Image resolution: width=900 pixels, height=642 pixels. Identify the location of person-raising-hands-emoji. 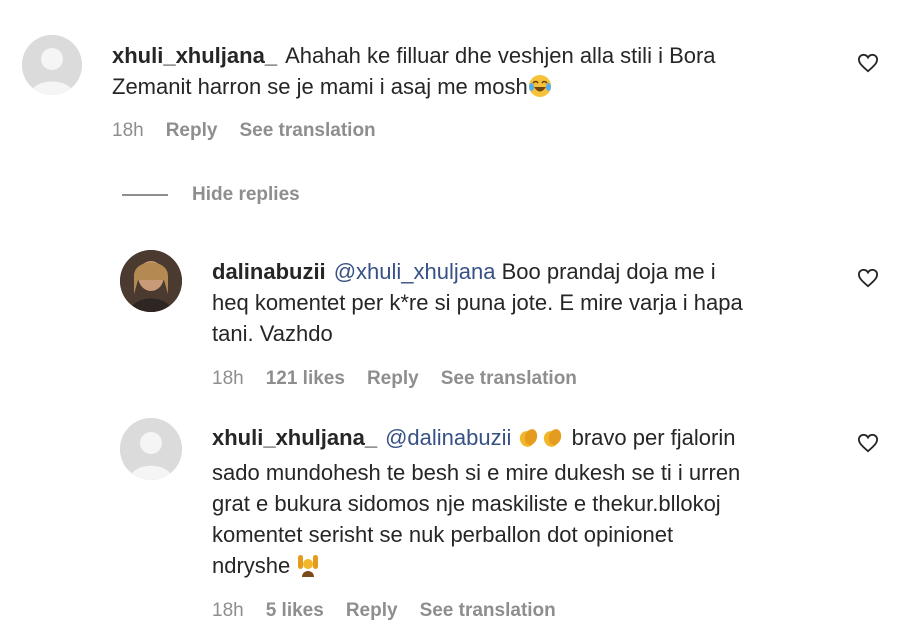
(308, 568).